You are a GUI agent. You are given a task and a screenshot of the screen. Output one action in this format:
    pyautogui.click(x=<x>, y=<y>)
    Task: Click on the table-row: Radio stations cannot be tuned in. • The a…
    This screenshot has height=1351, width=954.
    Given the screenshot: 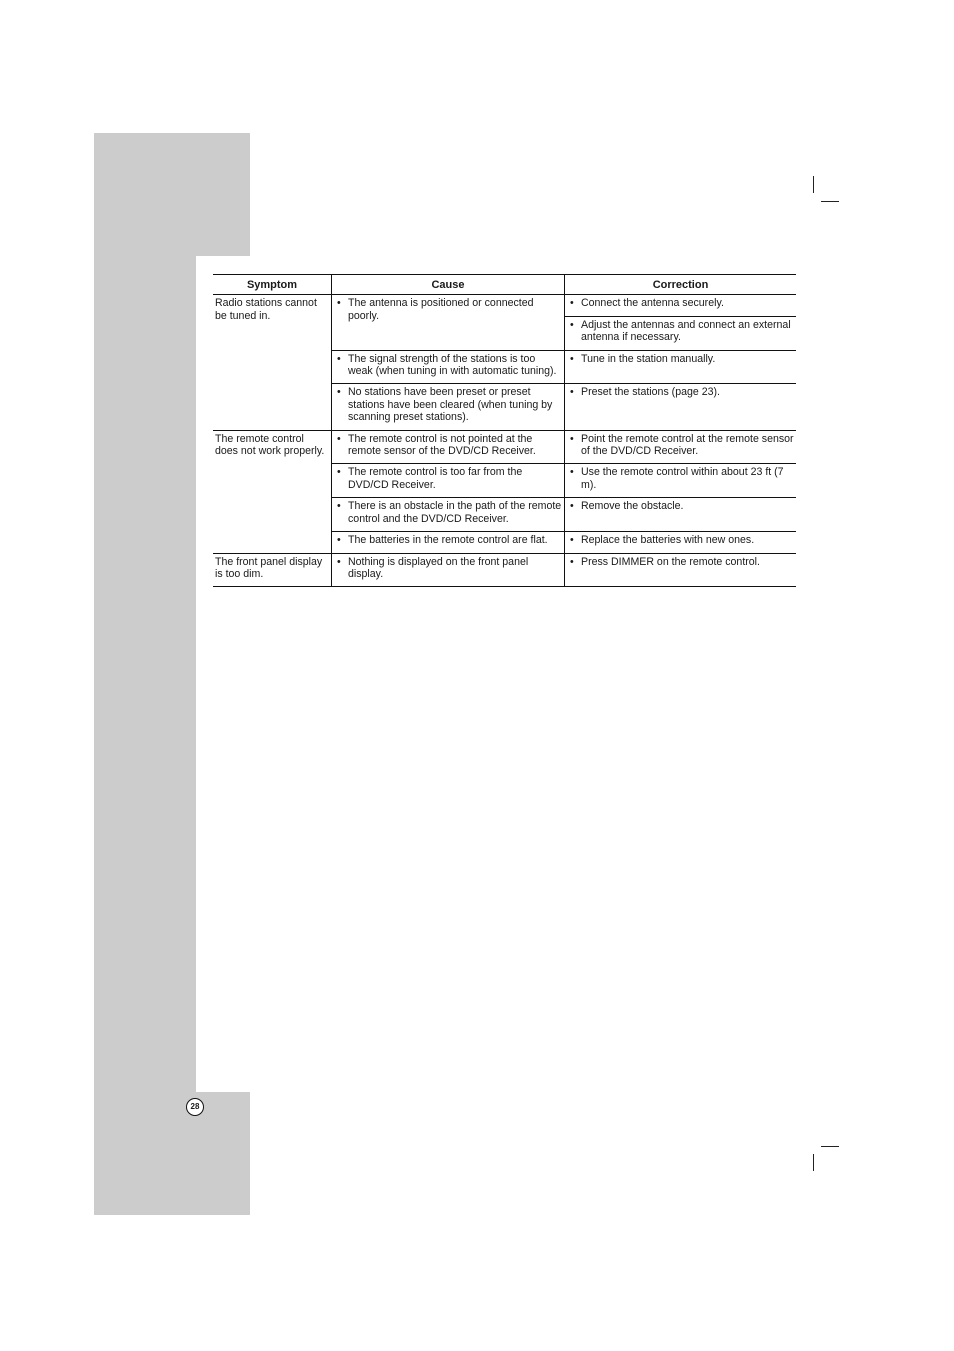 What is the action you would take?
    pyautogui.click(x=504, y=362)
    